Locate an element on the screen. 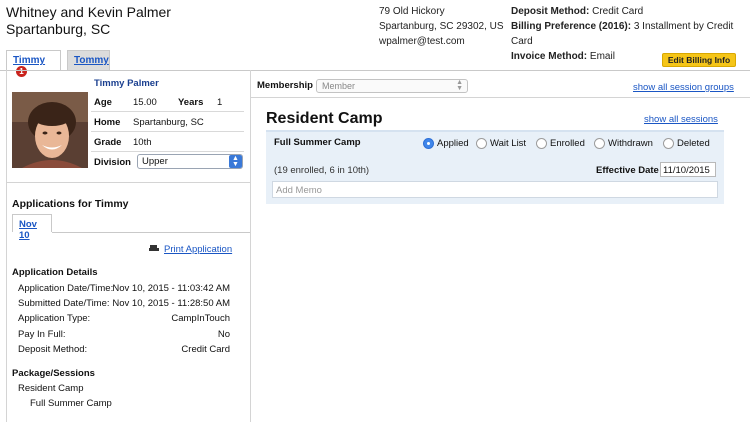 The image size is (750, 422). division-select: Upper ▲ ▼ is located at coordinates (190, 161).